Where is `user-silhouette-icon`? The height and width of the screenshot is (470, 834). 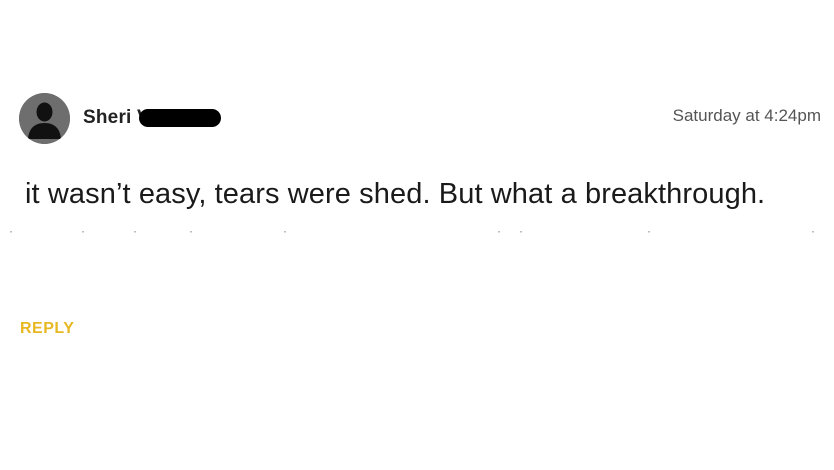
user-silhouette-icon is located at coordinates (44, 118).